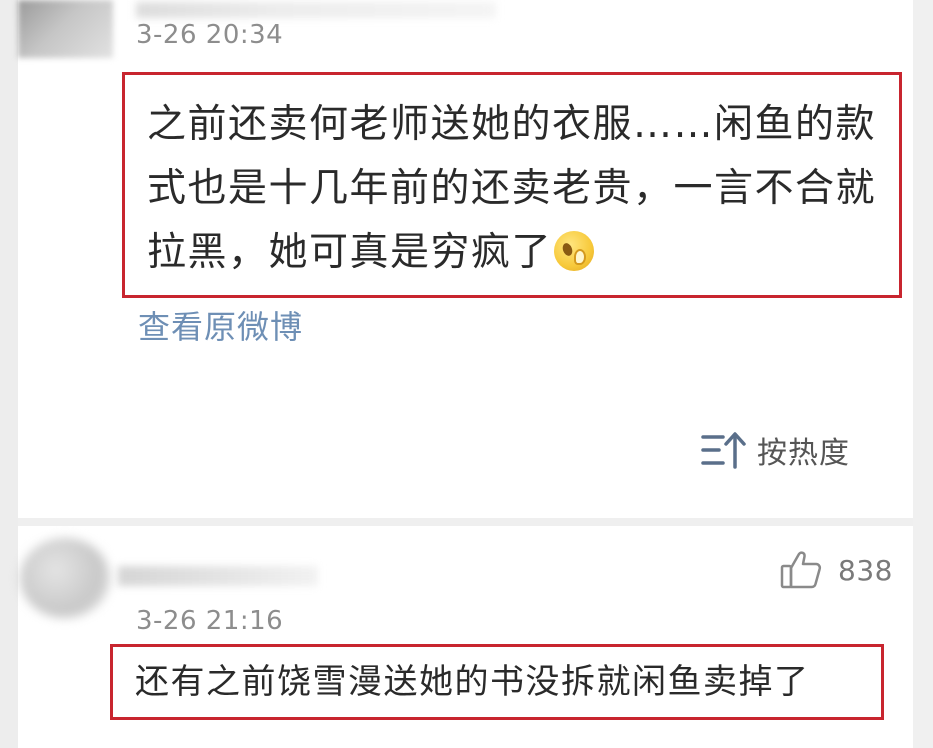 Image resolution: width=933 pixels, height=748 pixels. I want to click on comment-highlight-box: 还有之前饶雪漫送她的书没拆就闲鱼卖掉了, so click(497, 682).